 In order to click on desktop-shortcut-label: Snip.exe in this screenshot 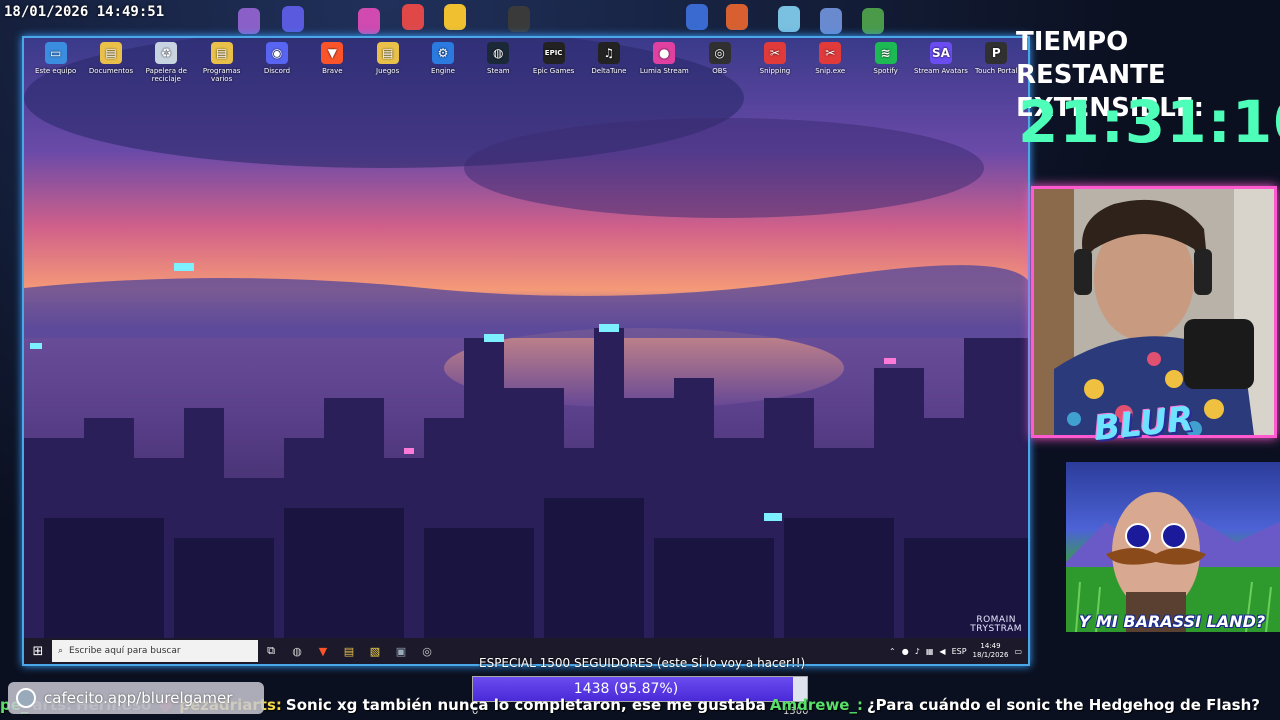, I will do `click(830, 71)`.